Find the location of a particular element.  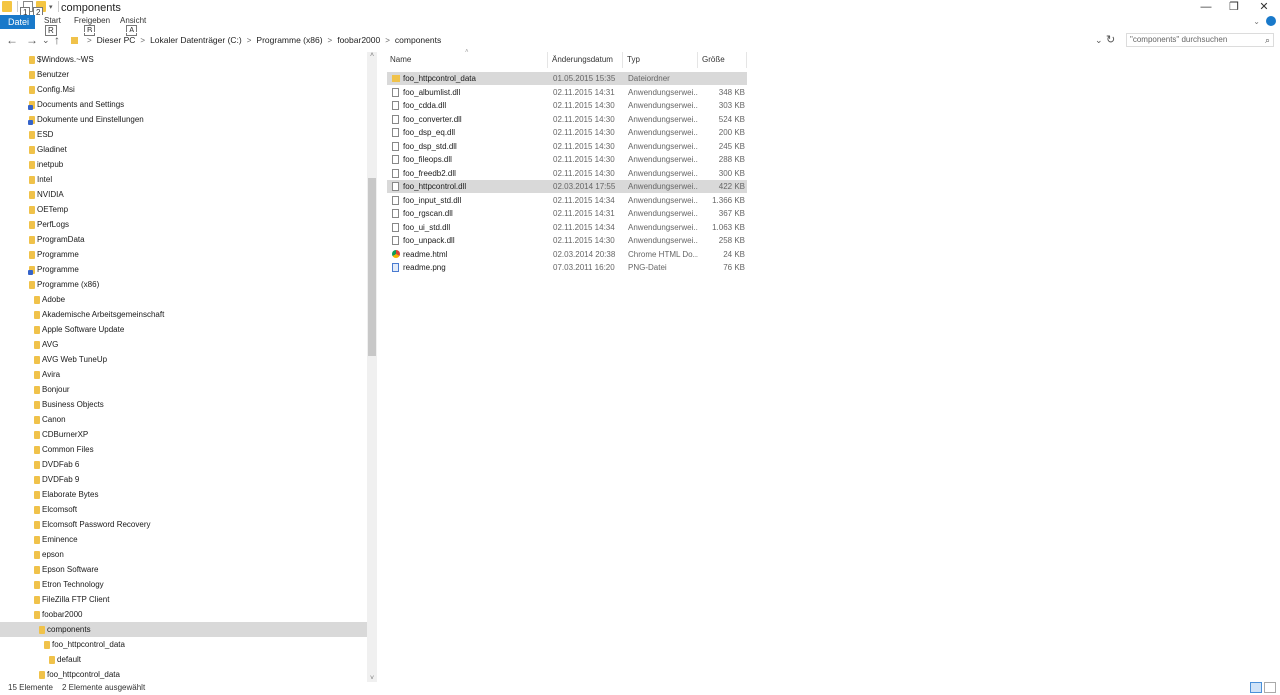

tree-item: Business Objects is located at coordinates (183, 404).